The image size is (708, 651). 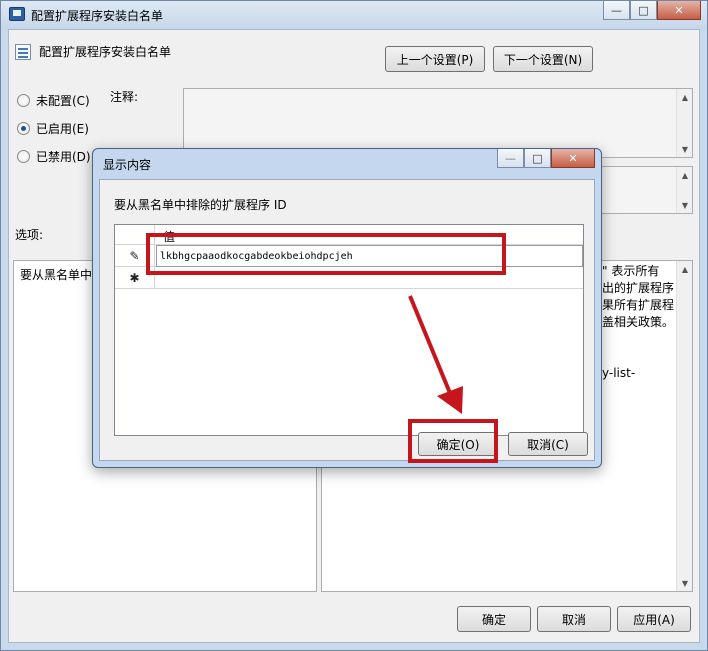 I want to click on radio-not-configured: 未配置(C), so click(x=53, y=100).